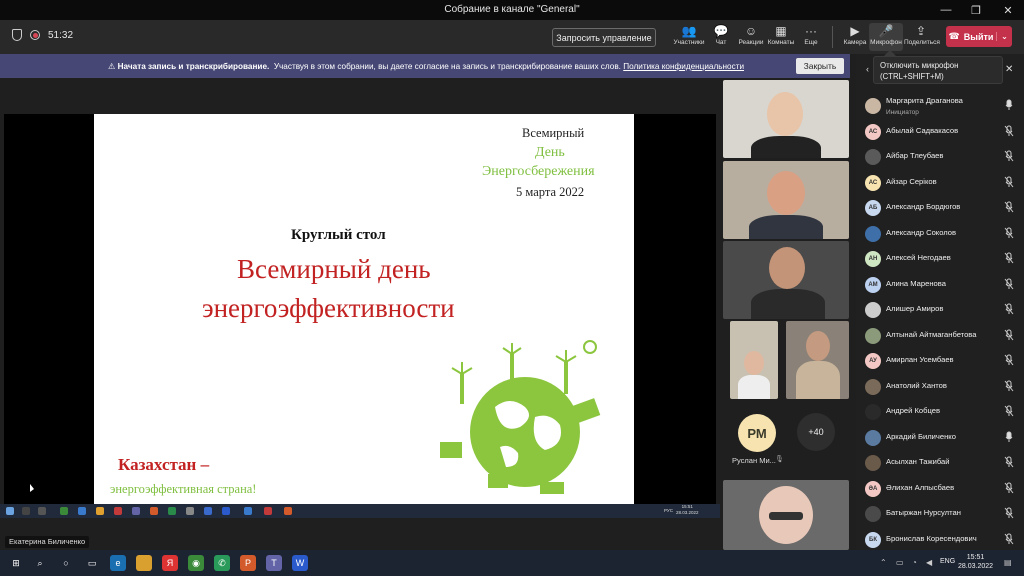  I want to click on slide-footer-text: энергоэффективная страна!, so click(183, 489).